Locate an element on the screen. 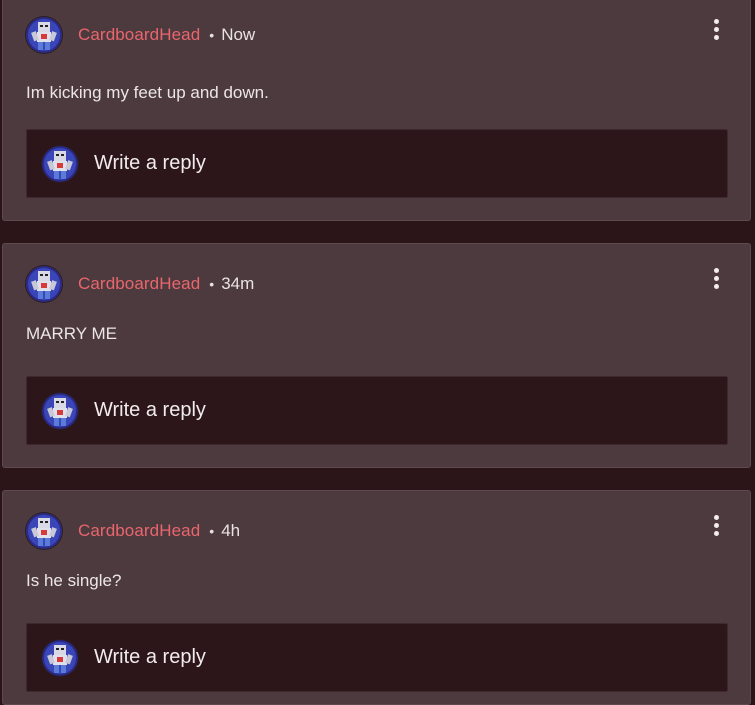 The image size is (755, 705). comment-header: CardboardHead • 34m is located at coordinates (140, 284).